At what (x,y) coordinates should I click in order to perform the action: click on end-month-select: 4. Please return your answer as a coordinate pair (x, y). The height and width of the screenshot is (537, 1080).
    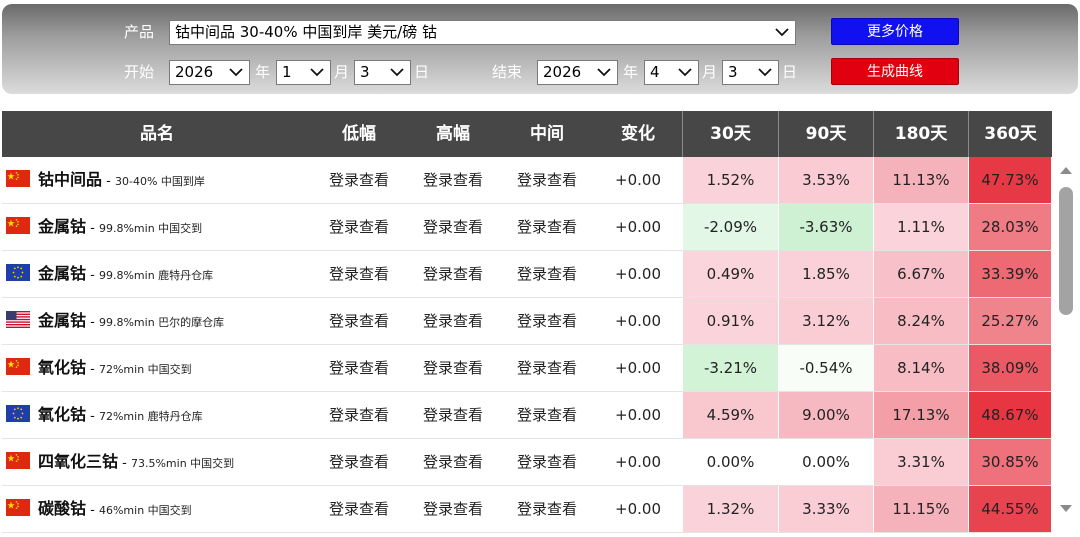
    Looking at the image, I should click on (671, 72).